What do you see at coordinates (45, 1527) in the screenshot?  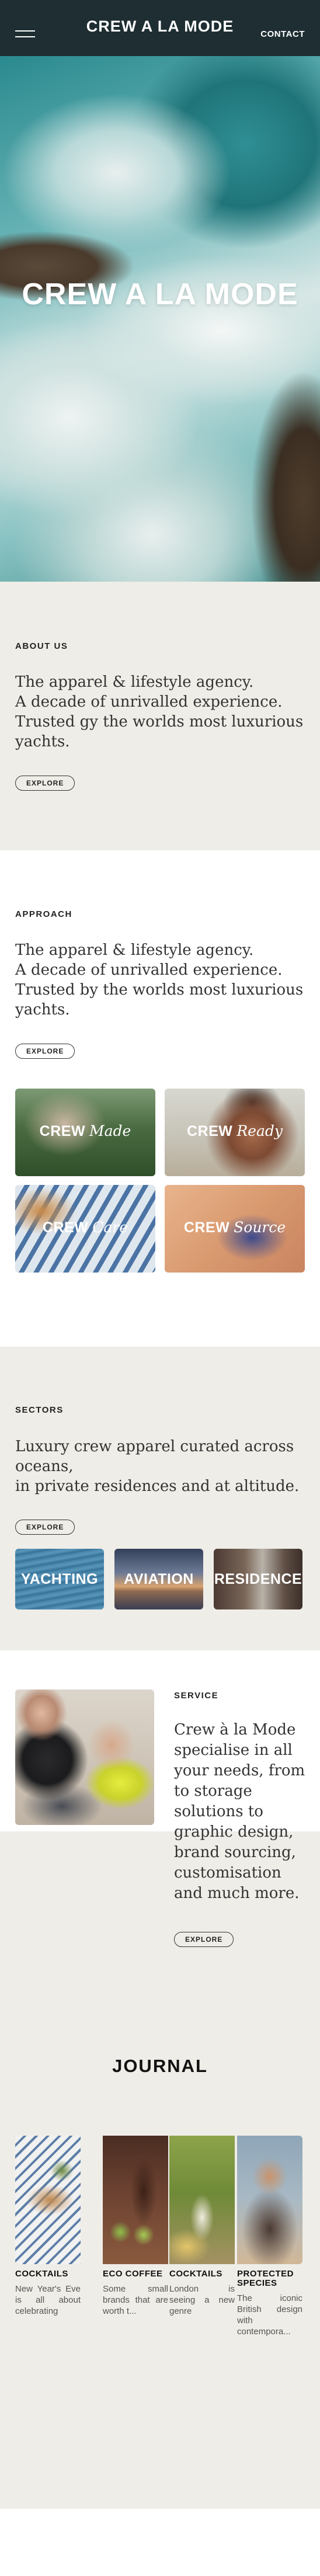 I see `sectors-explore-button: EXPLORE` at bounding box center [45, 1527].